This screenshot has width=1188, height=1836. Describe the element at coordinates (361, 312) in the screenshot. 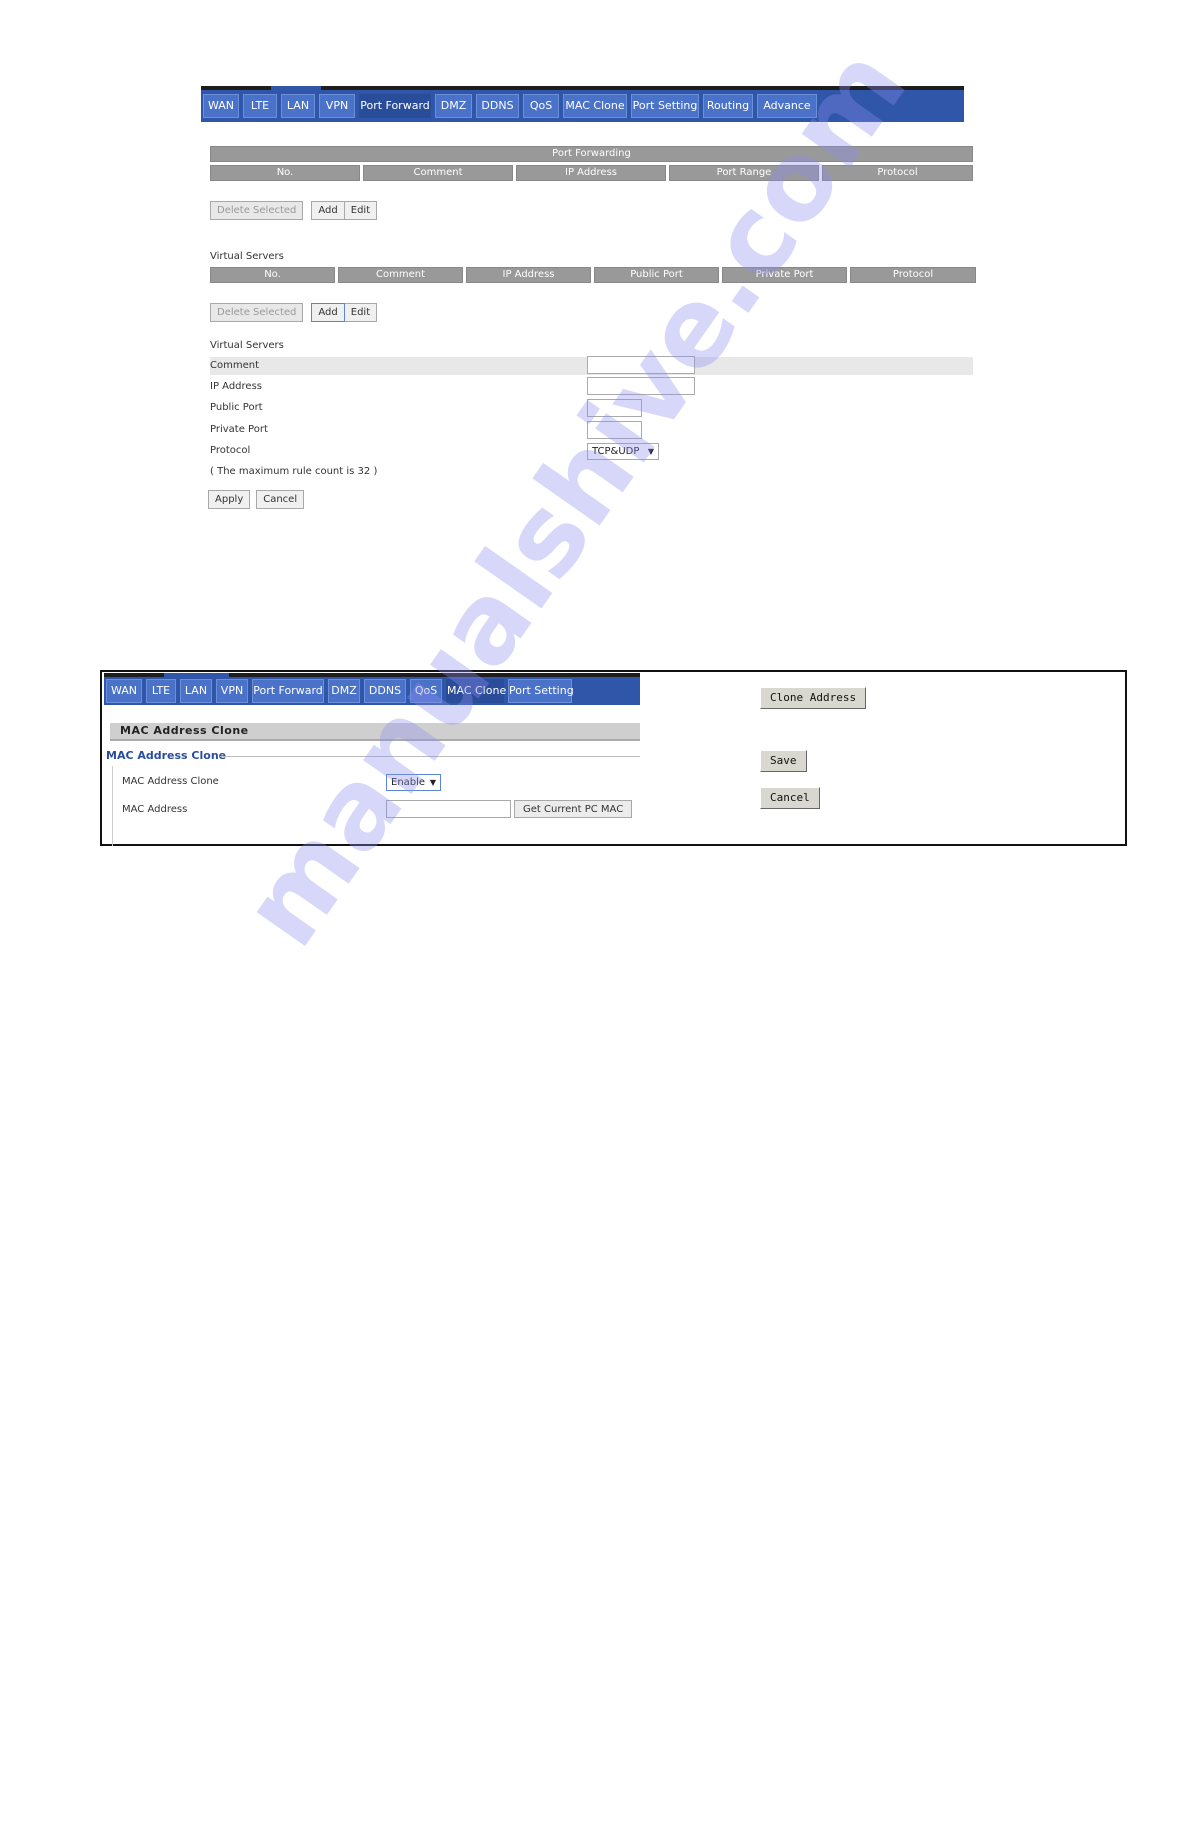

I see `vs-edit-button: Edit` at that location.